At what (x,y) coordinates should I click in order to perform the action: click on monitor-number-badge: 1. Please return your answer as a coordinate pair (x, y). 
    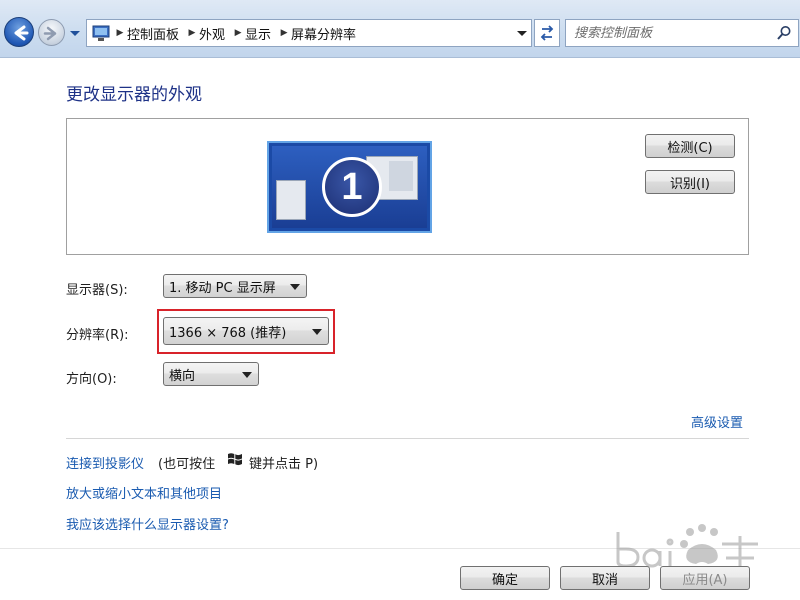
    Looking at the image, I should click on (352, 187).